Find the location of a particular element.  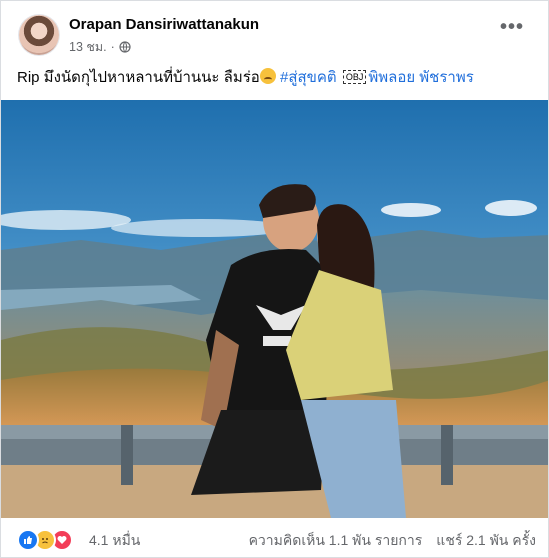

reaction-icons is located at coordinates (45, 540).